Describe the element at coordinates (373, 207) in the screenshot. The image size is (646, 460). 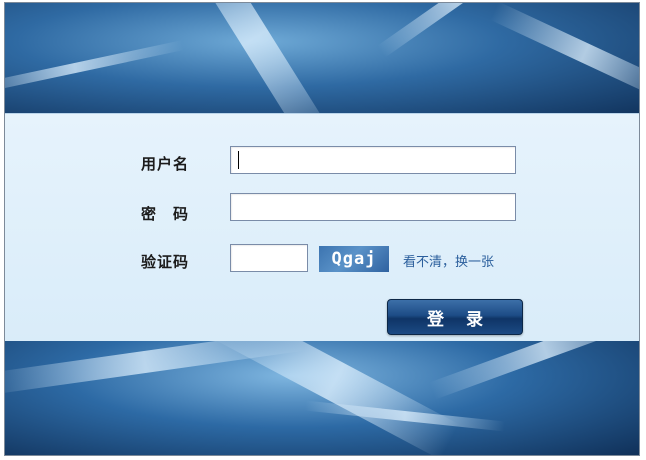
I see `password-input` at that location.